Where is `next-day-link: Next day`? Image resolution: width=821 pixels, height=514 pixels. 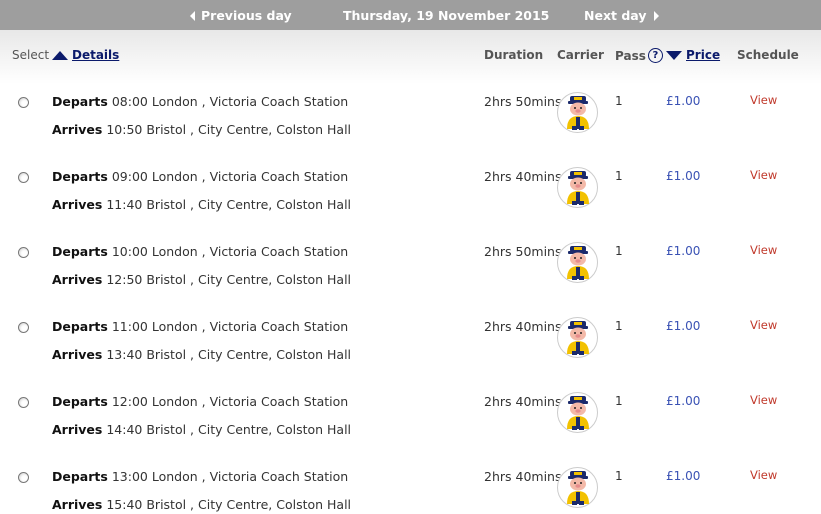 next-day-link: Next day is located at coordinates (622, 15).